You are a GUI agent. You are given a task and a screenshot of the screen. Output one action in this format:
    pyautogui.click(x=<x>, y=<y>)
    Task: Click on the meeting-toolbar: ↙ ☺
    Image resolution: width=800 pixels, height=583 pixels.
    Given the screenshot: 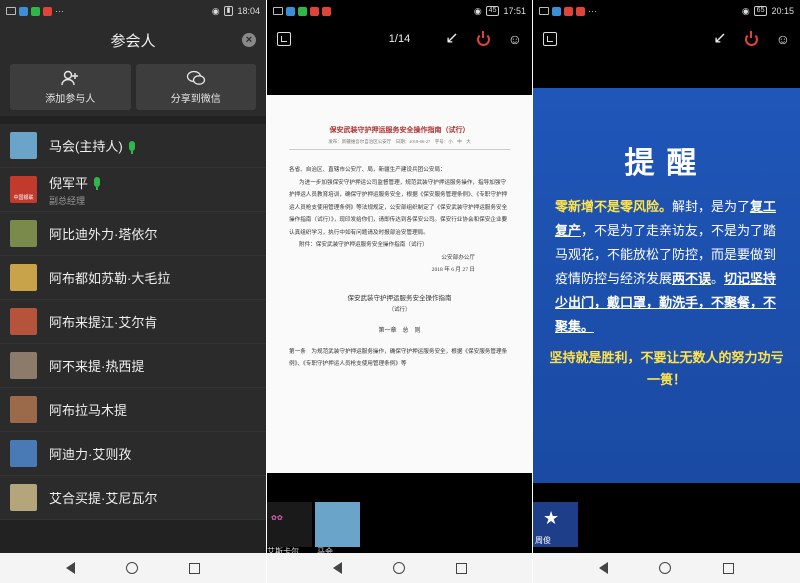 What is the action you would take?
    pyautogui.click(x=666, y=39)
    